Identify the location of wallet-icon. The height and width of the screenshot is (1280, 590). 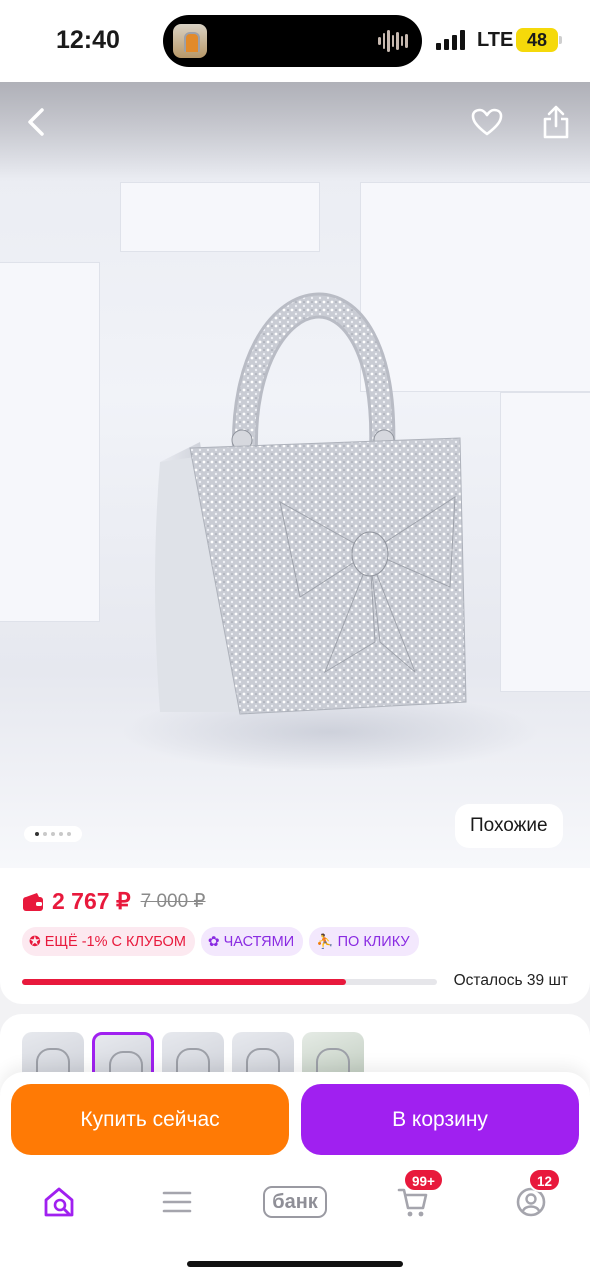
(33, 901).